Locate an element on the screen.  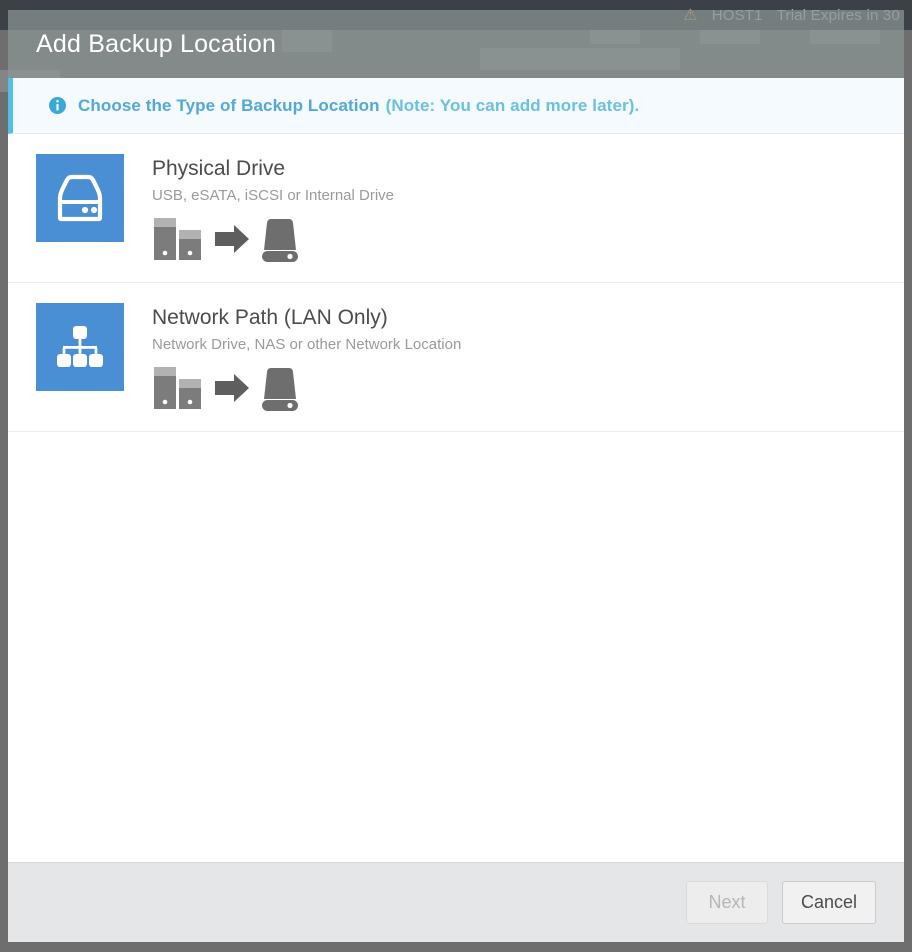
next-button: Next is located at coordinates (726, 902).